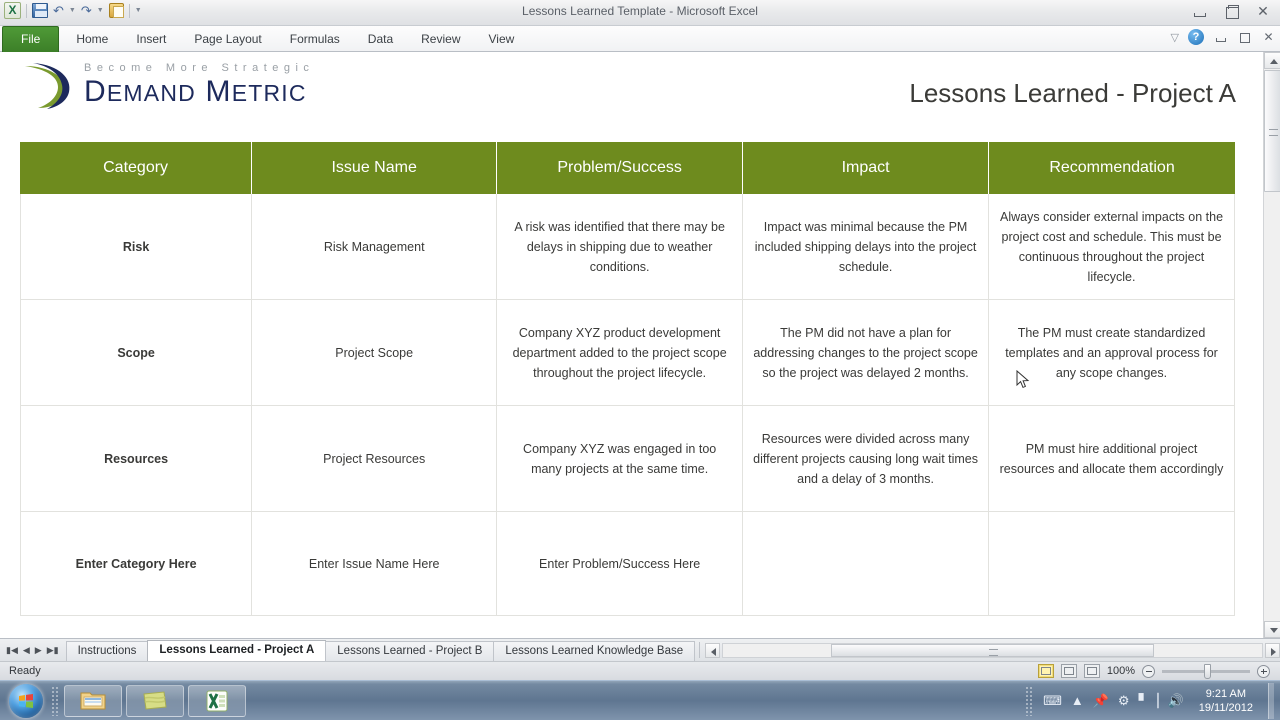 The height and width of the screenshot is (720, 1280). I want to click on pin-icon: 📌, so click(1101, 700).